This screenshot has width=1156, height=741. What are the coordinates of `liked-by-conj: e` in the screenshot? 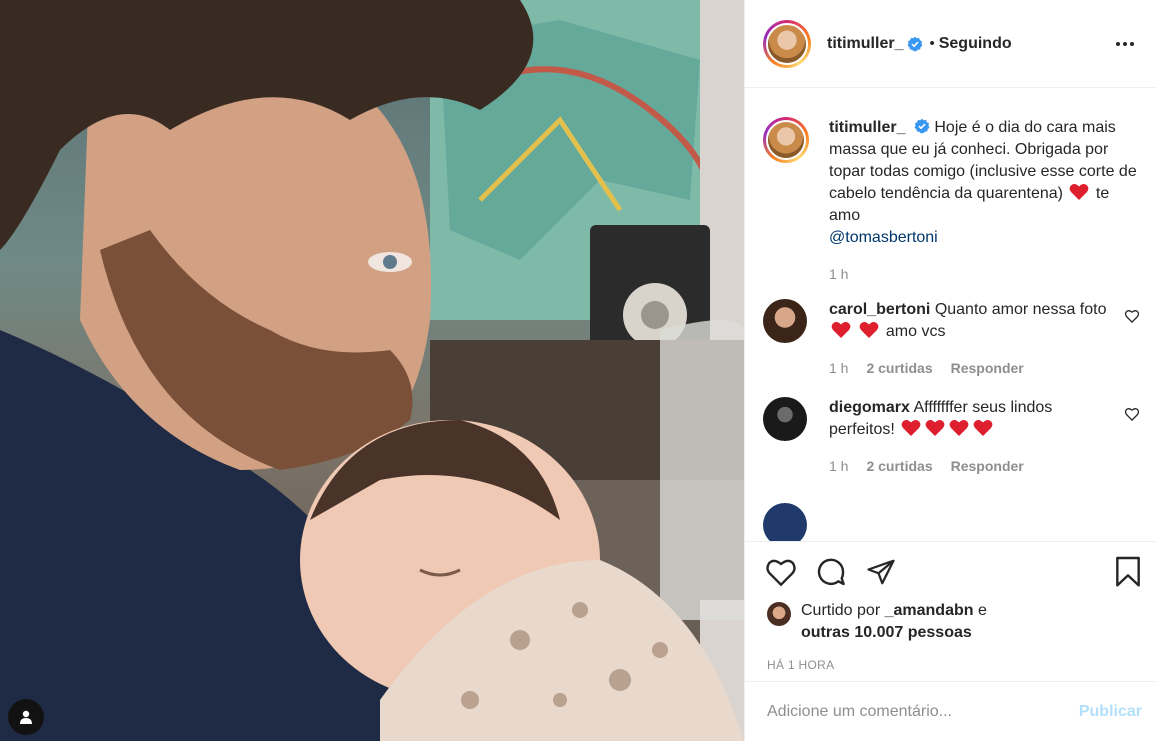 It's located at (982, 610).